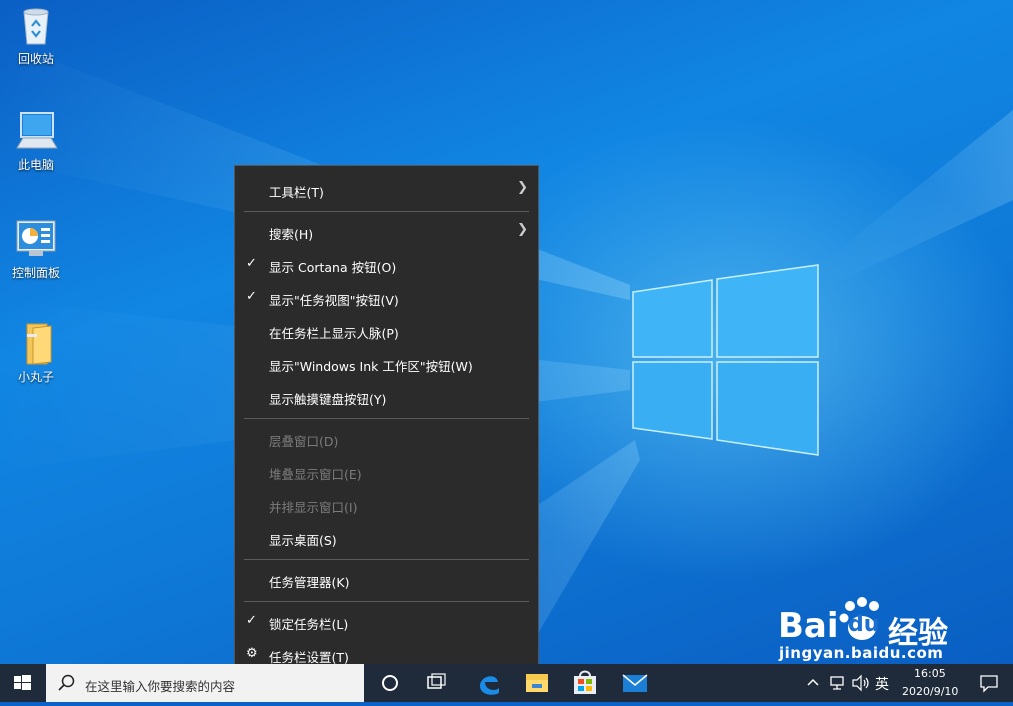  What do you see at coordinates (386, 622) in the screenshot?
I see `menu-item-lock-taskbar: ✓ 锁定任务栏(L)` at bounding box center [386, 622].